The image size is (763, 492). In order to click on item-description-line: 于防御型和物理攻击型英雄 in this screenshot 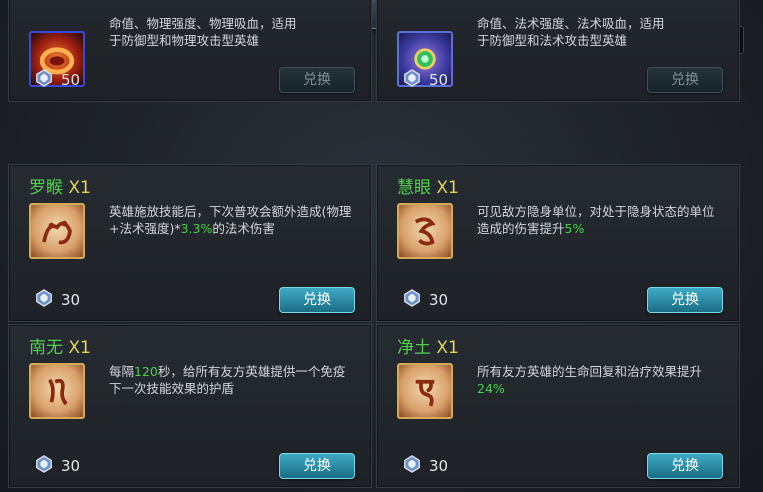, I will do `click(184, 40)`.